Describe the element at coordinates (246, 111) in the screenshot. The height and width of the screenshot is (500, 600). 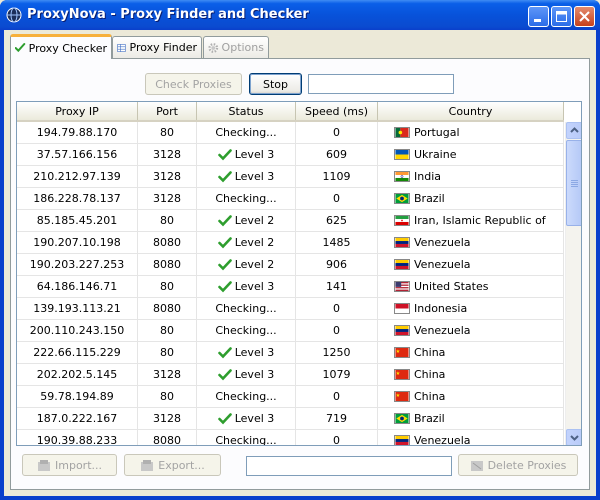
I see `header-status: Status` at that location.